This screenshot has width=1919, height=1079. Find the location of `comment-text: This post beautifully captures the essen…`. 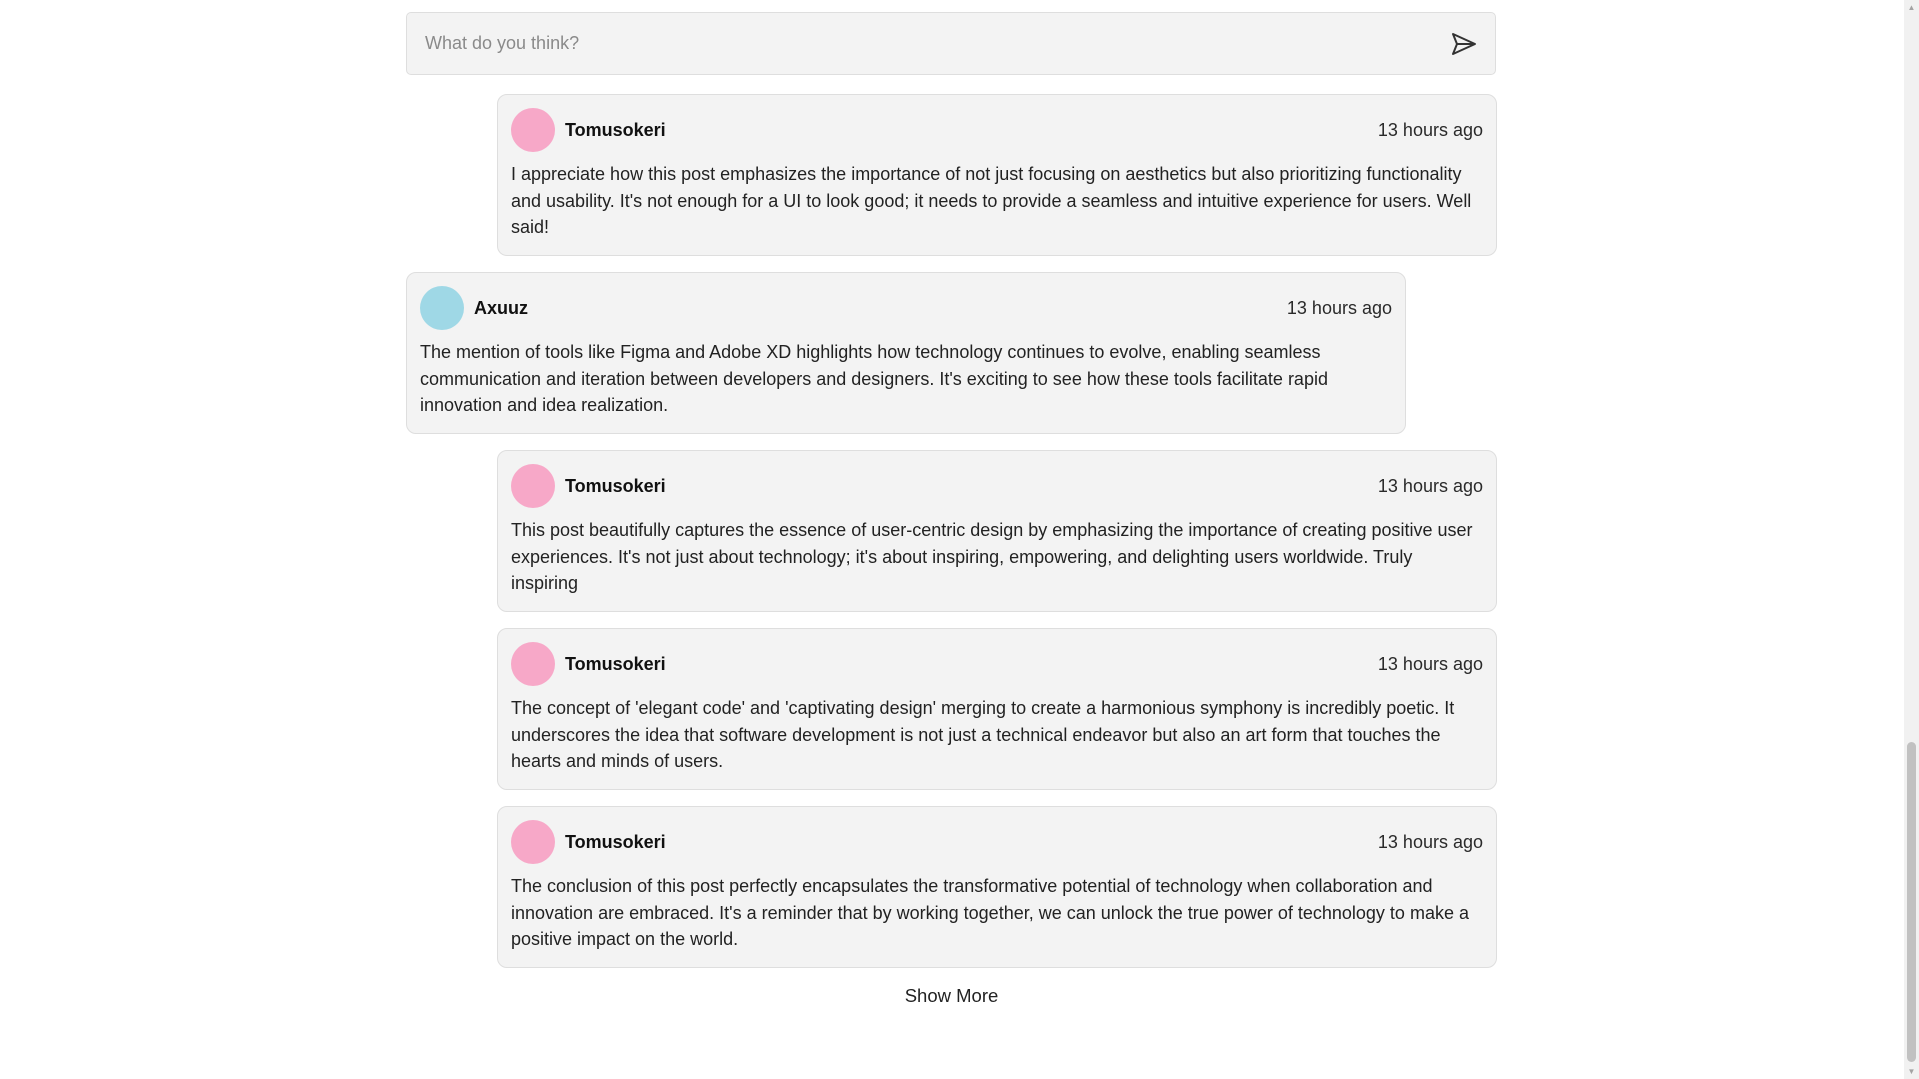

comment-text: This post beautifully captures the essen… is located at coordinates (992, 556).